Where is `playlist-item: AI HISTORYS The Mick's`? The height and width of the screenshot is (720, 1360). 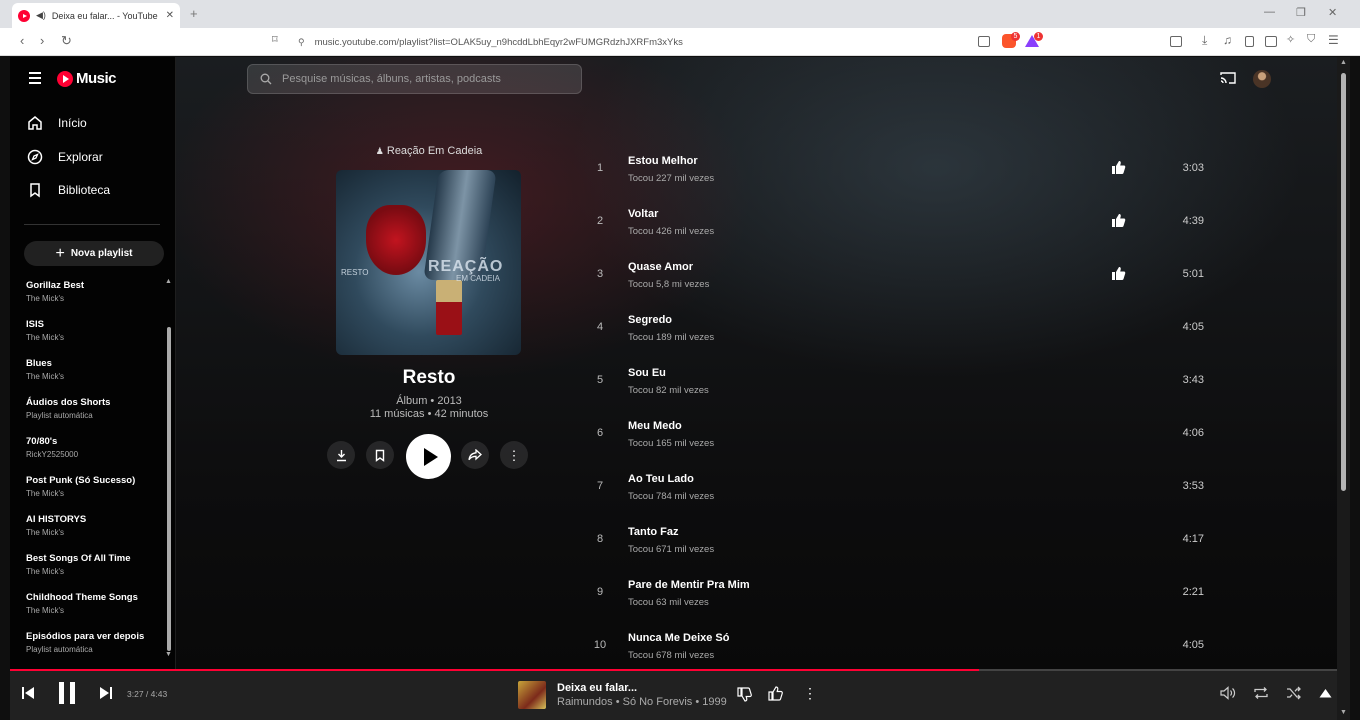 playlist-item: AI HISTORYS The Mick's is located at coordinates (96, 533).